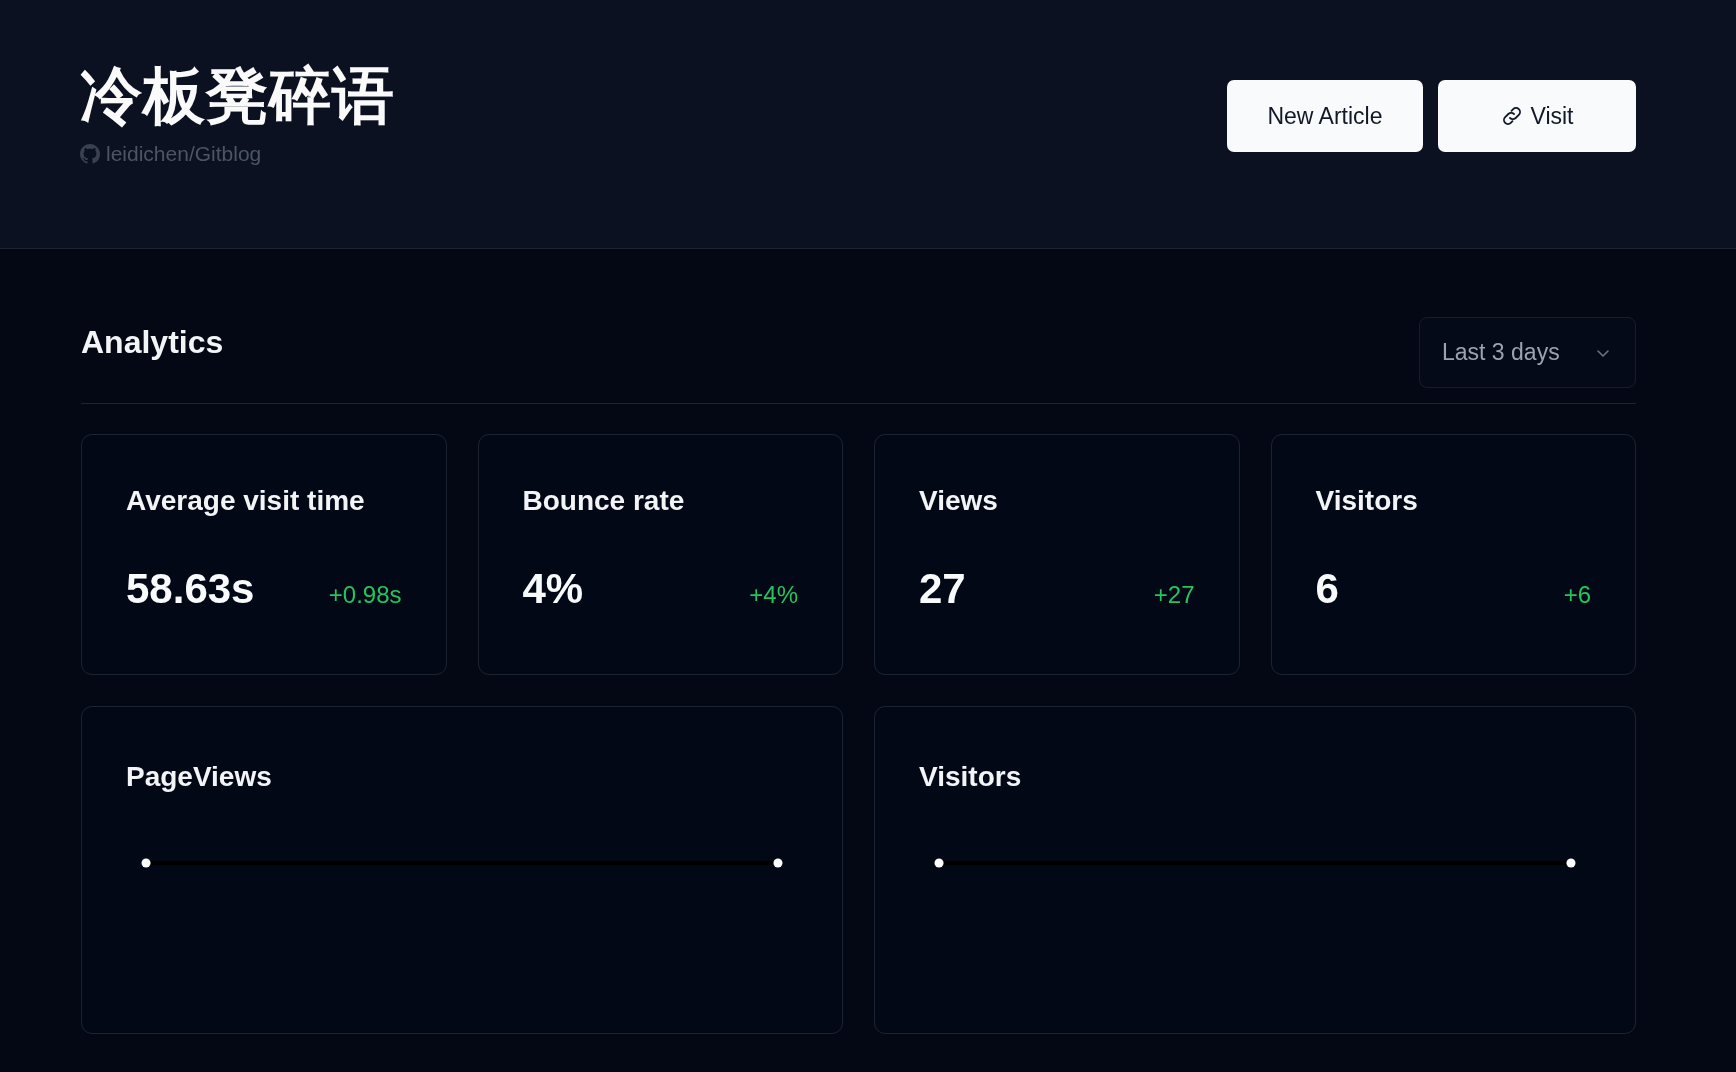  I want to click on stat-change: +4%, so click(773, 595).